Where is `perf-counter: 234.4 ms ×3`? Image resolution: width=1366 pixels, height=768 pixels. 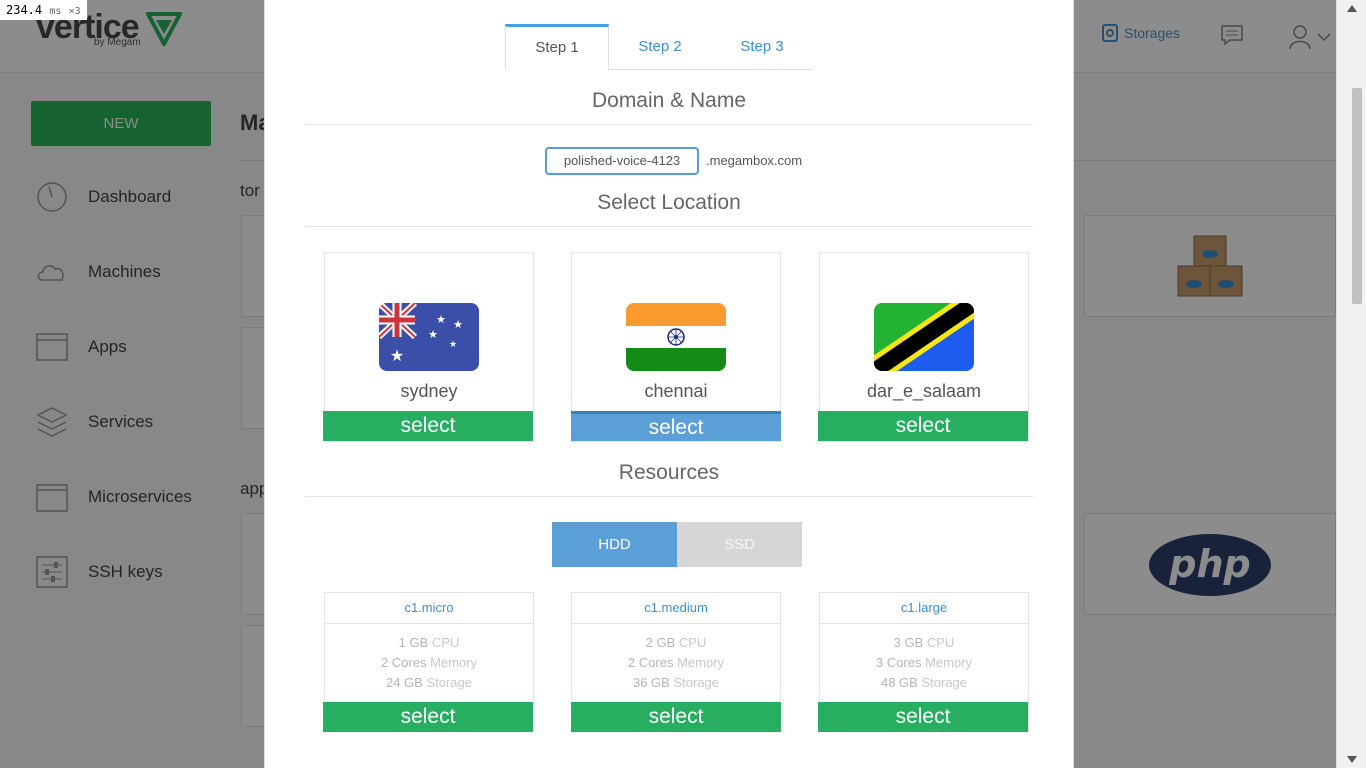 perf-counter: 234.4 ms ×3 is located at coordinates (43, 10).